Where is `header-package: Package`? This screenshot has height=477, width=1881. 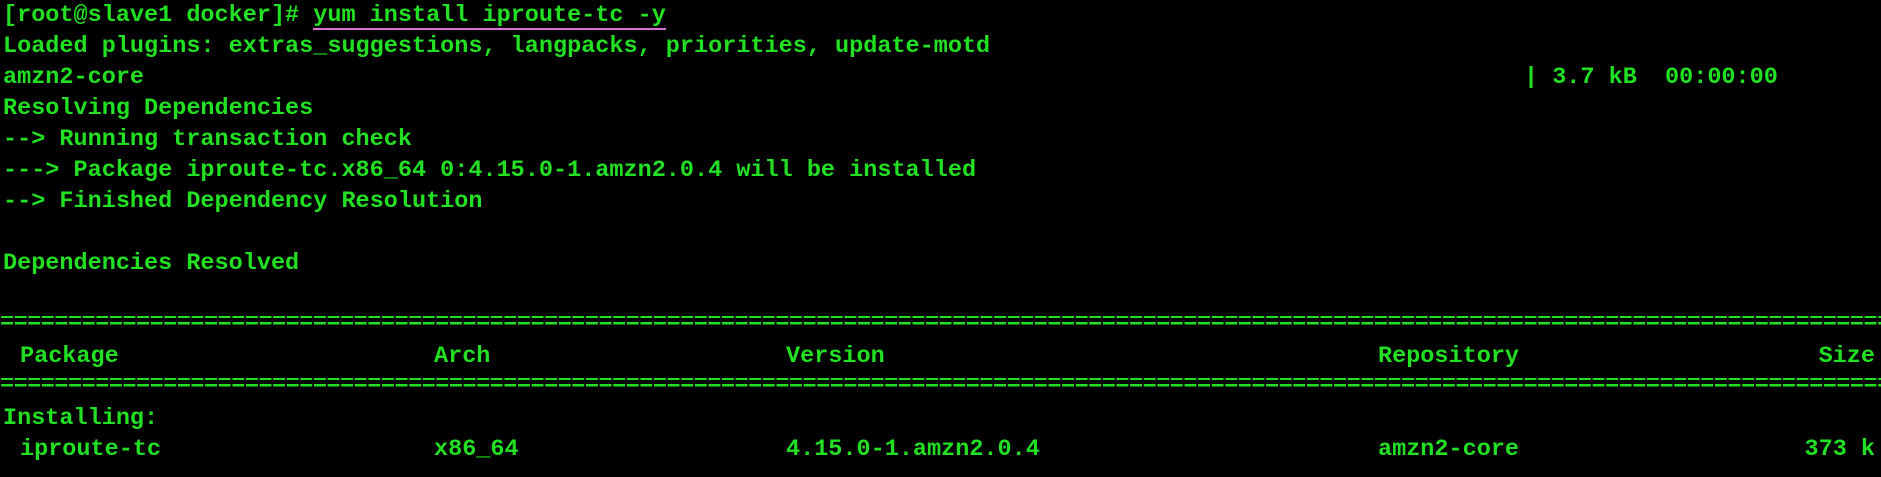 header-package: Package is located at coordinates (69, 356).